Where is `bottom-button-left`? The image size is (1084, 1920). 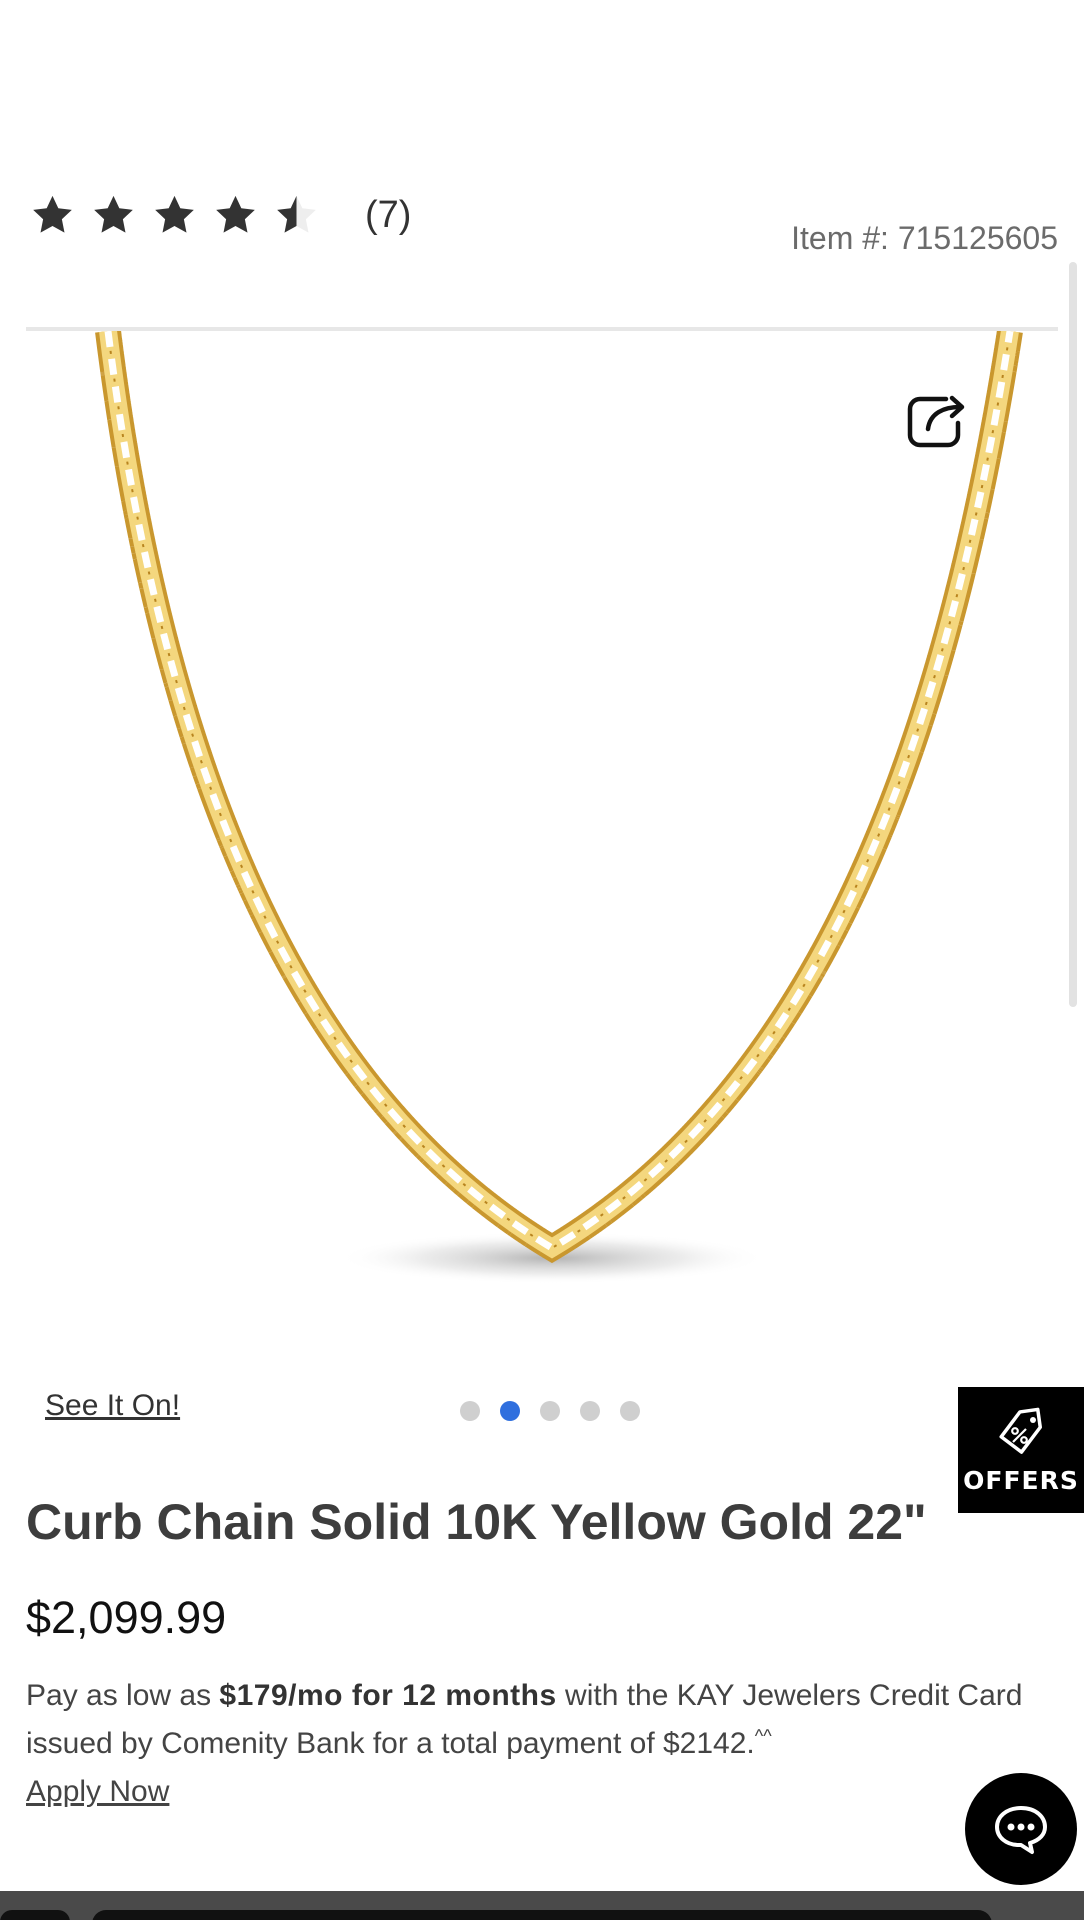 bottom-button-left is located at coordinates (35, 1915).